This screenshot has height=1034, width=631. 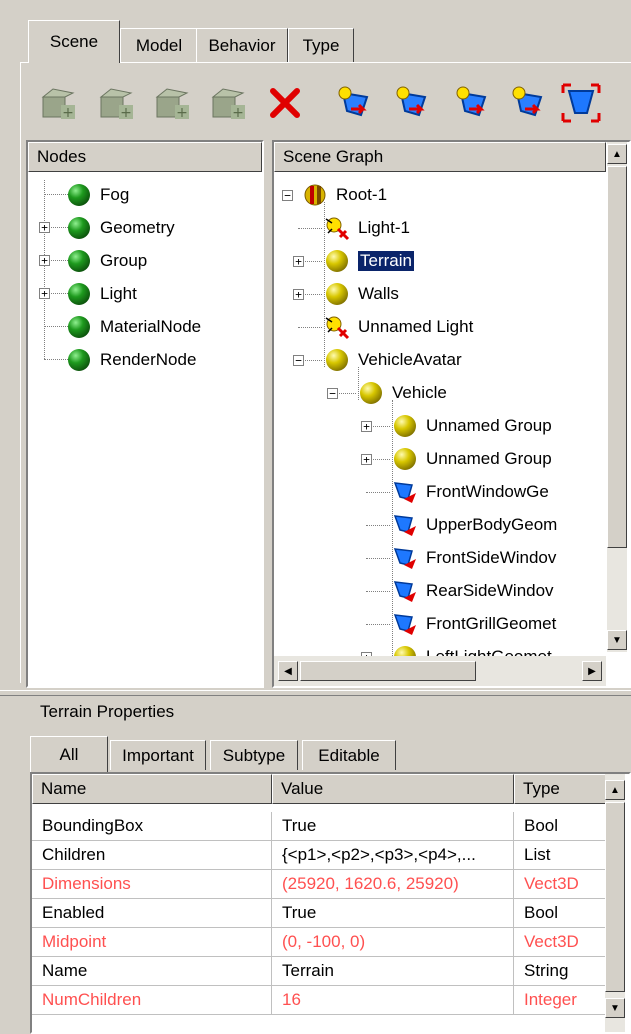 I want to click on column-header-value: Value, so click(x=393, y=789).